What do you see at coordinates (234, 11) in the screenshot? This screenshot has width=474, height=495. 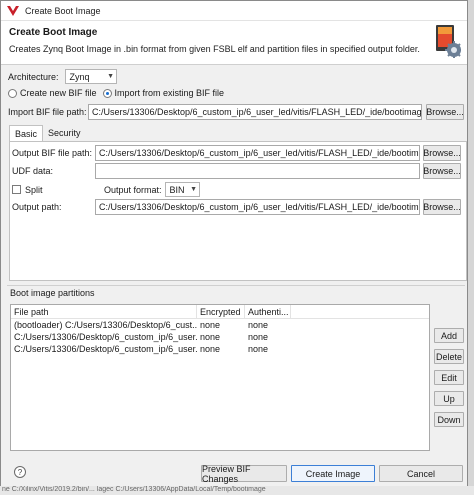 I see `title-bar: Create Boot Image` at bounding box center [234, 11].